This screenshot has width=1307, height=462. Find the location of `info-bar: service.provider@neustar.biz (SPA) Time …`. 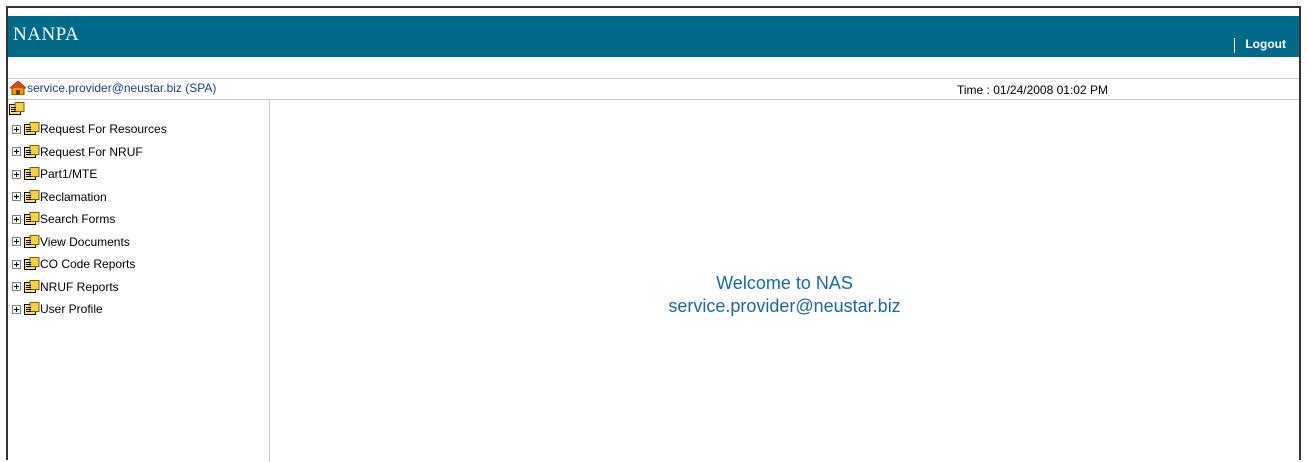

info-bar: service.provider@neustar.biz (SPA) Time … is located at coordinates (653, 89).